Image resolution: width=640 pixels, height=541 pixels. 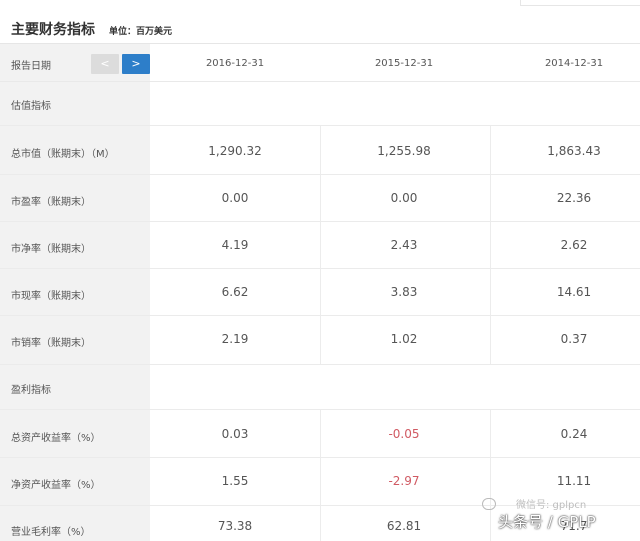 I want to click on watermark: 微信号: gplpcn 头条号 / GPLP, so click(x=560, y=517).